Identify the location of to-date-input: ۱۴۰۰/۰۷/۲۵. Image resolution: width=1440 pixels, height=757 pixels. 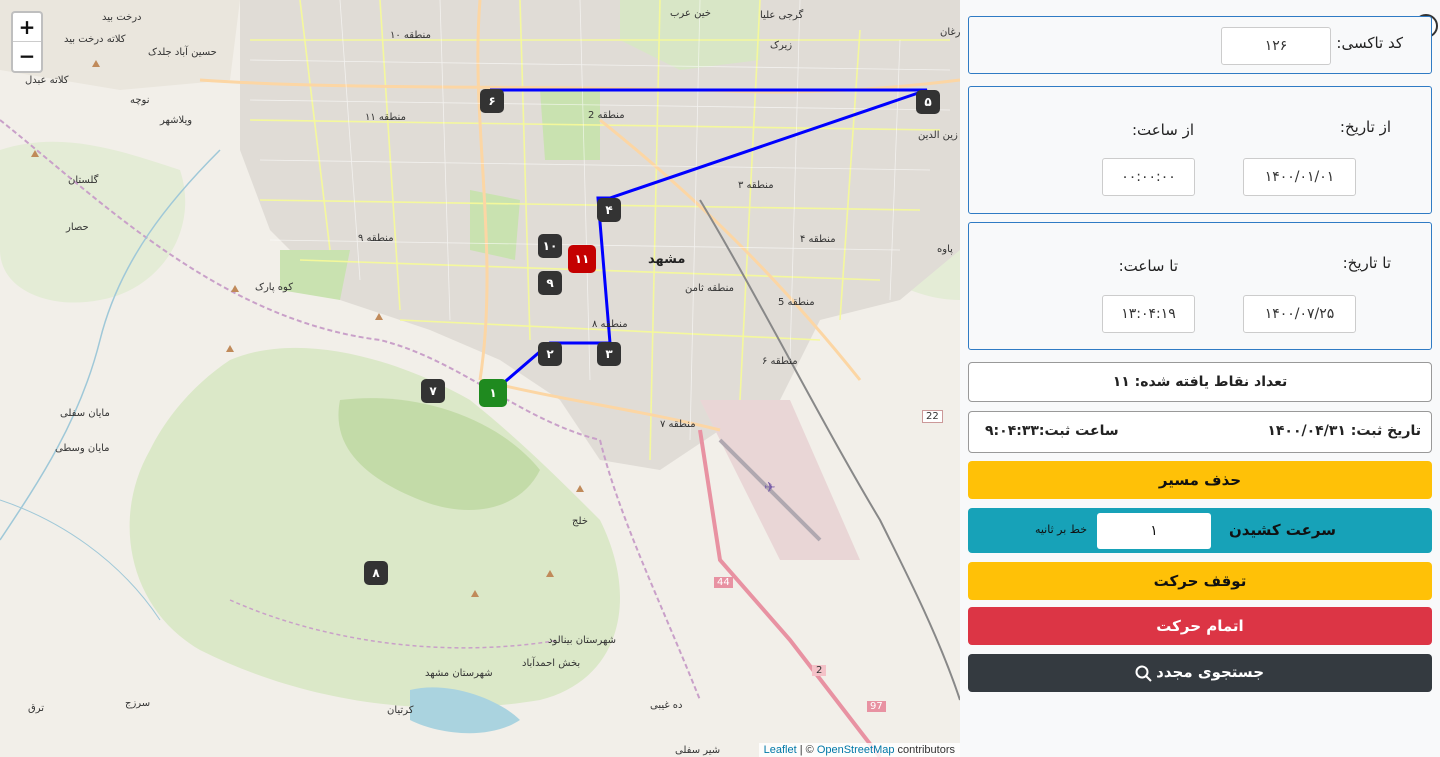
(1299, 314).